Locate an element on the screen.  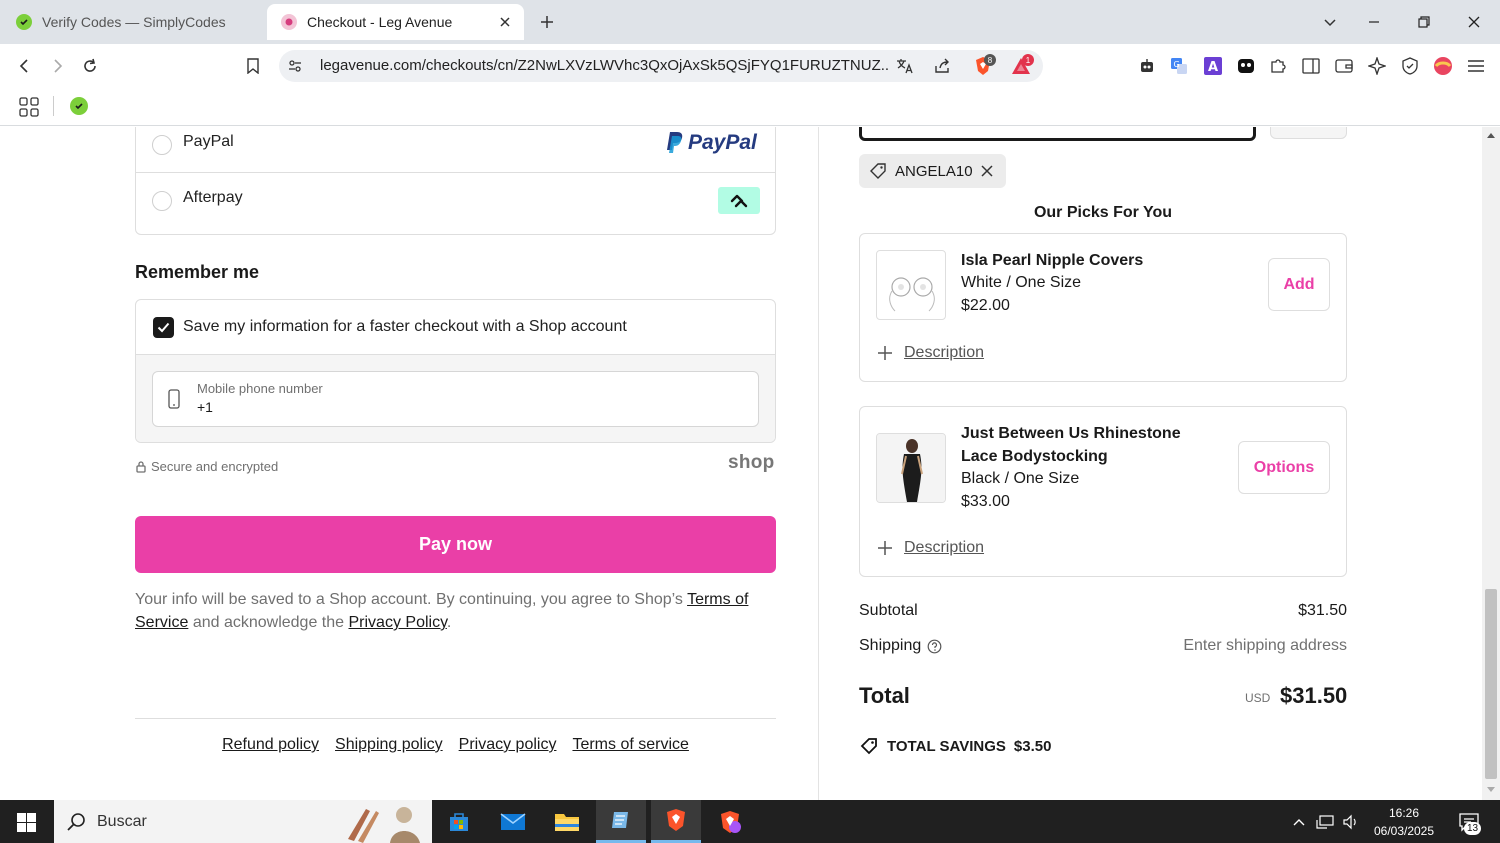
save-info-checkbox is located at coordinates (163, 327).